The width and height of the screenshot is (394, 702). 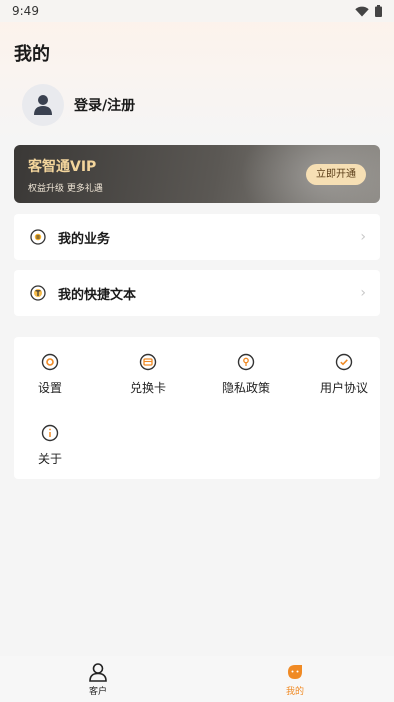 What do you see at coordinates (50, 378) in the screenshot?
I see `grid-item-settings: 设置` at bounding box center [50, 378].